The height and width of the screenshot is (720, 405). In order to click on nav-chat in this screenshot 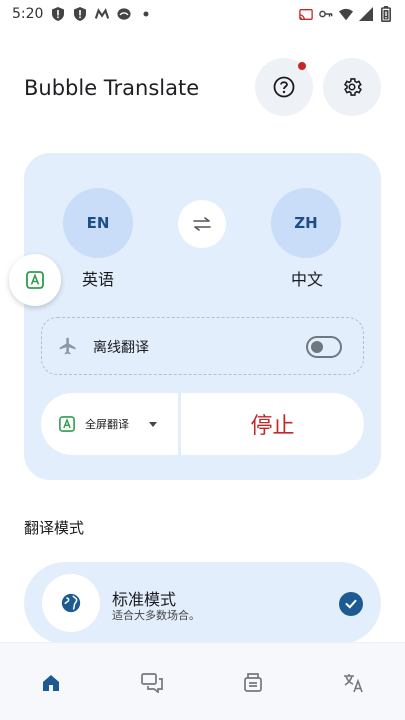, I will do `click(152, 683)`.